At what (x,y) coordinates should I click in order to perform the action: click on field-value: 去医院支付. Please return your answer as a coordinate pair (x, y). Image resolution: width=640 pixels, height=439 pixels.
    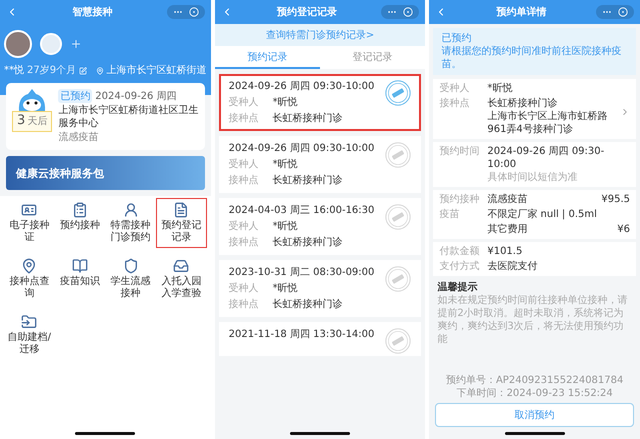
    Looking at the image, I should click on (512, 266).